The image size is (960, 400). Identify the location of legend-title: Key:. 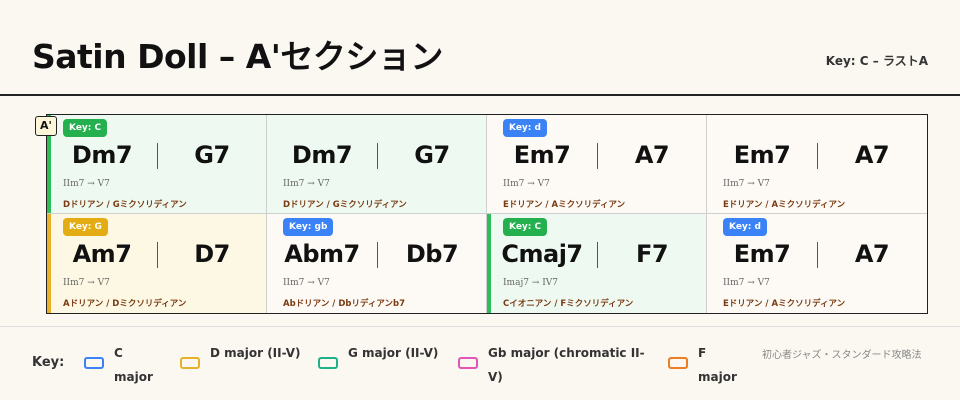
(48, 362).